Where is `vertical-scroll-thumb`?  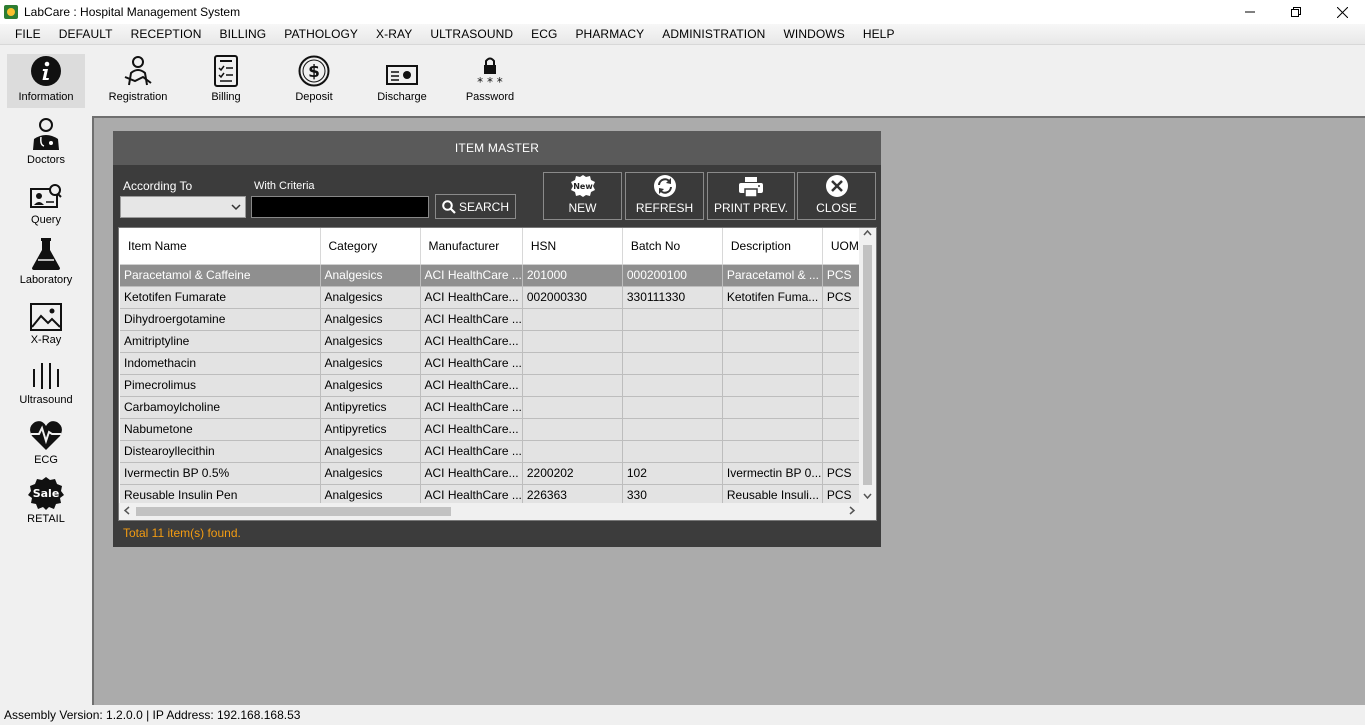 vertical-scroll-thumb is located at coordinates (867, 365).